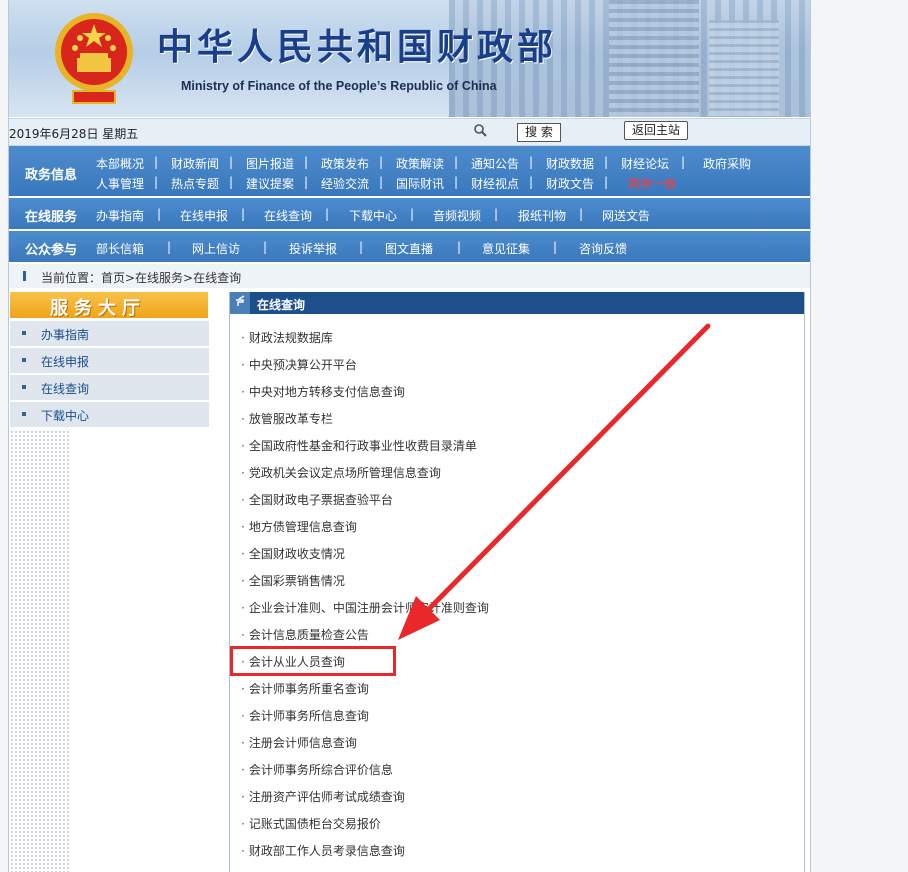  I want to click on query-link: · 全国政府性基金和行政事业性收费目录清单, so click(359, 445).